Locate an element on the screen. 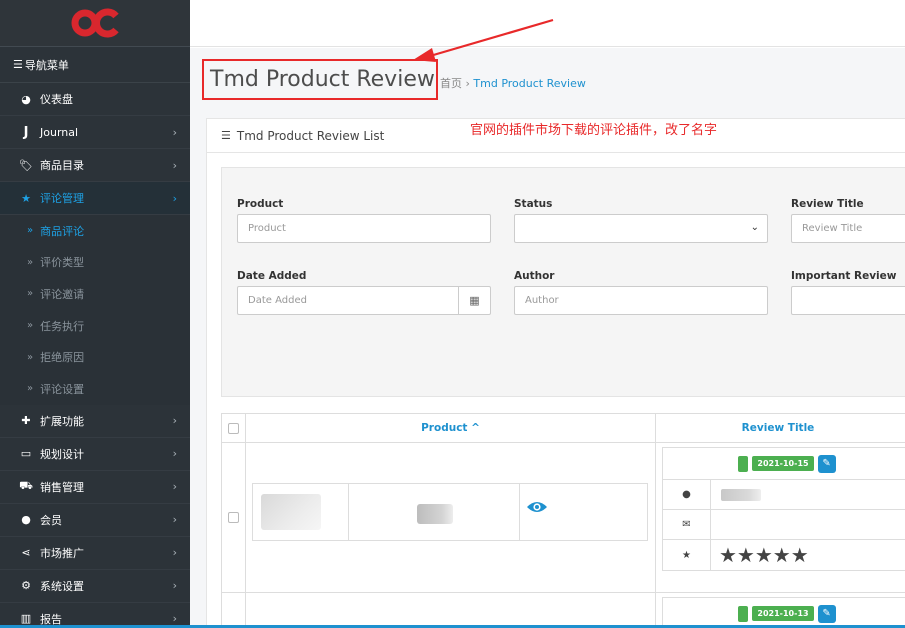  product-image is located at coordinates (291, 512).